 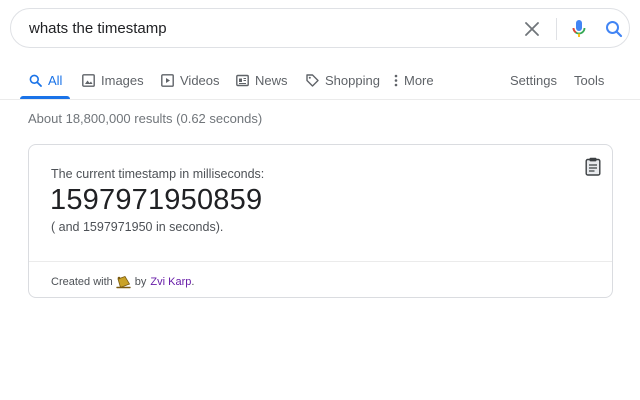 I want to click on tab-more: More, so click(x=413, y=80).